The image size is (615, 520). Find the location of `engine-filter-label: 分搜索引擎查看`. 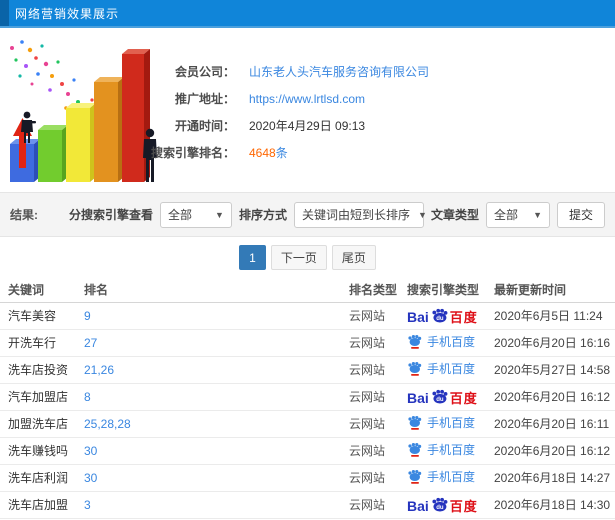

engine-filter-label: 分搜索引擎查看 is located at coordinates (110, 215).